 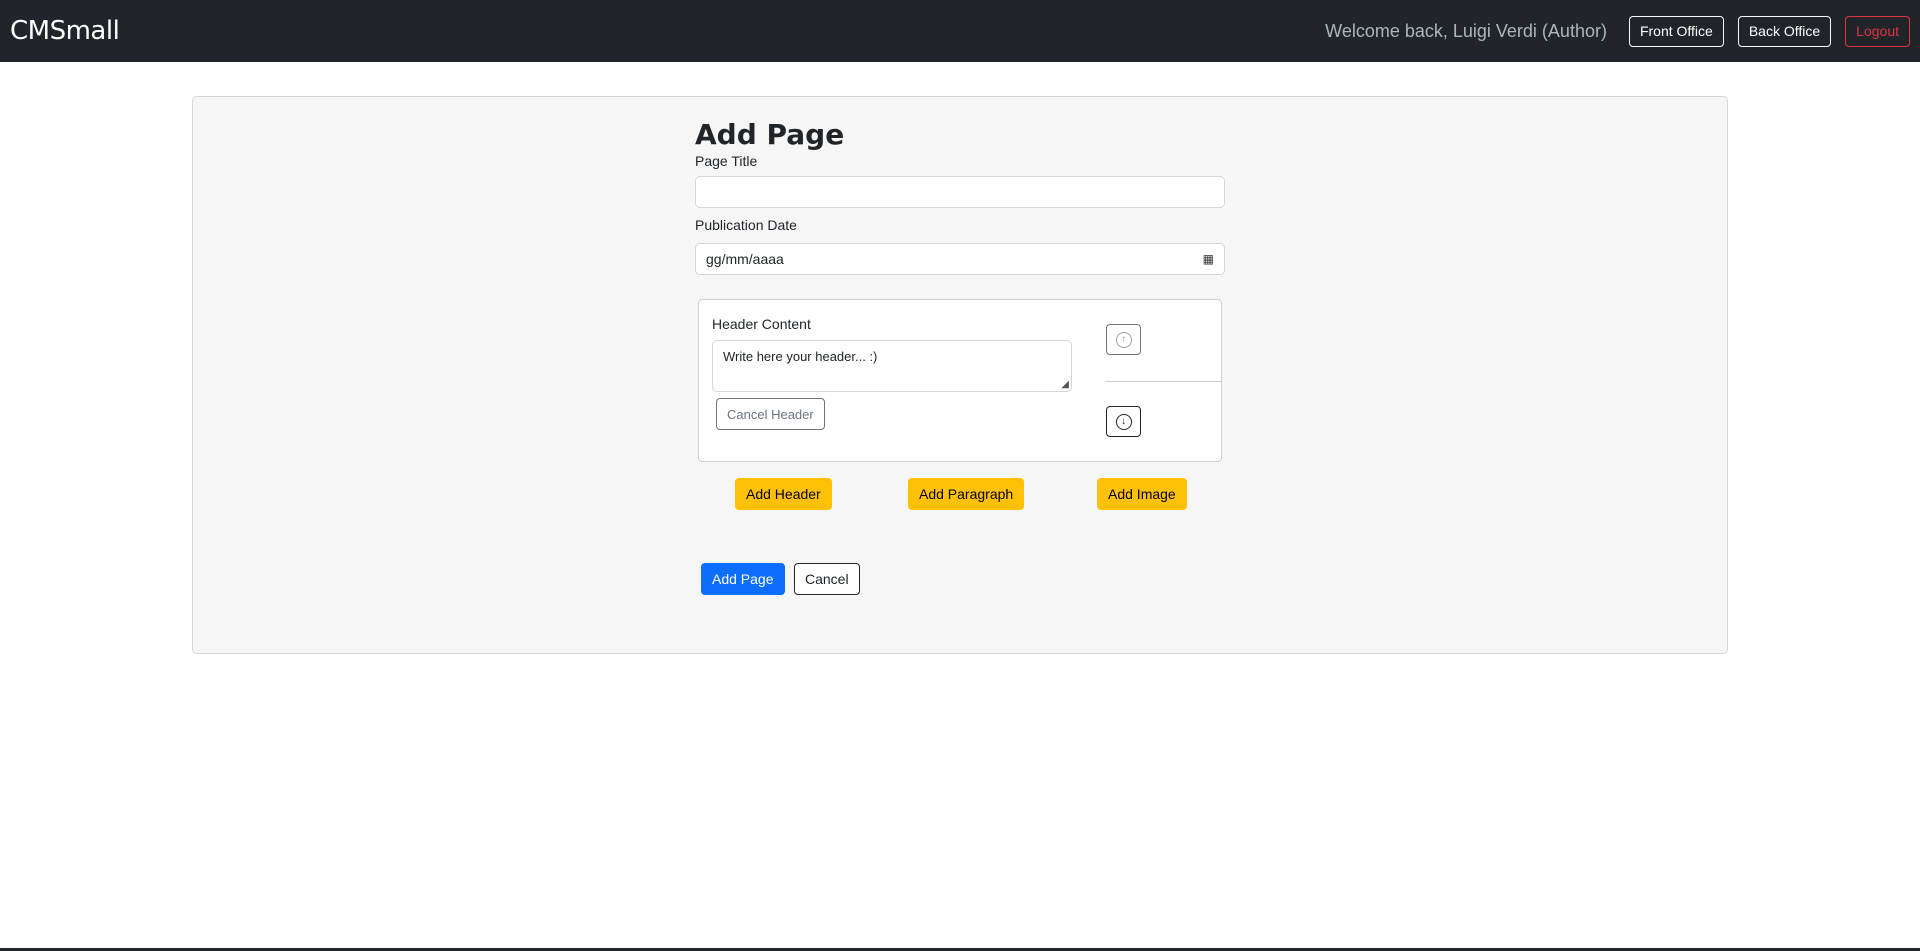 What do you see at coordinates (1163, 381) in the screenshot?
I see `block-divider` at bounding box center [1163, 381].